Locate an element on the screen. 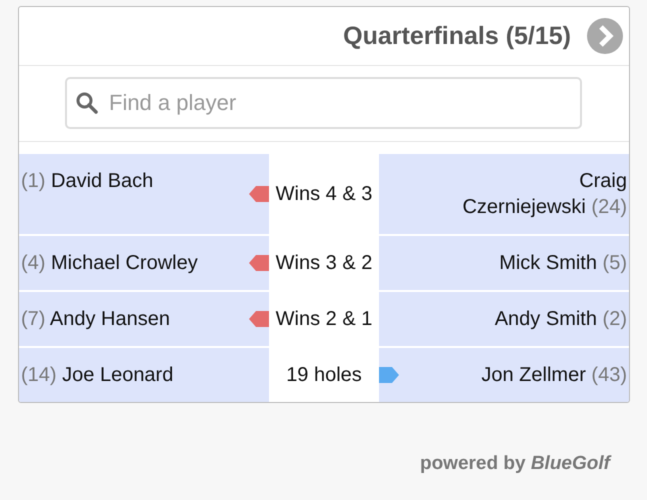 This screenshot has width=647, height=500. player-name: (1) David Bach is located at coordinates (135, 181).